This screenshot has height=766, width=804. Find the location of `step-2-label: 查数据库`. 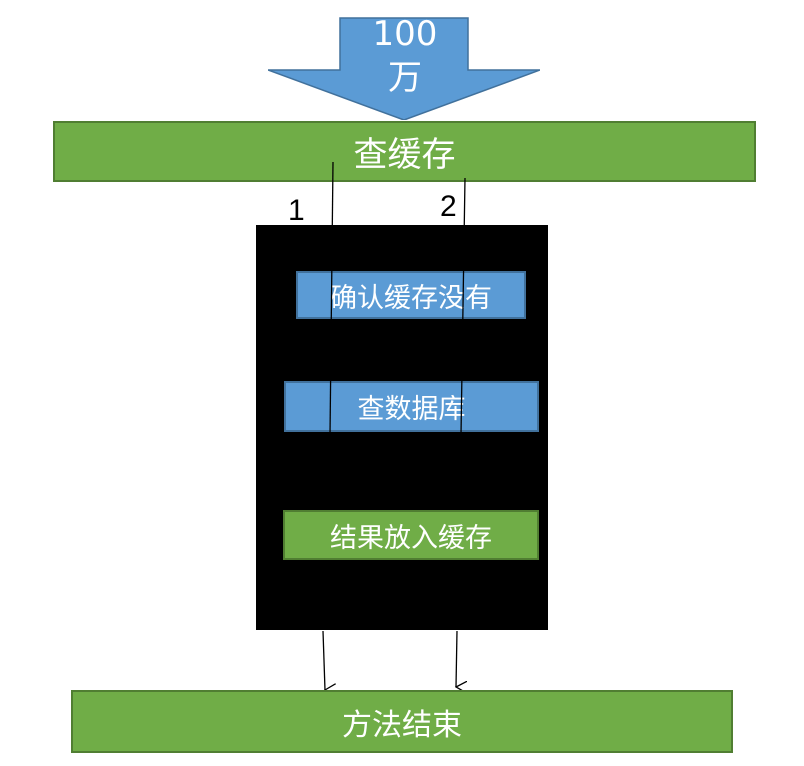

step-2-label: 查数据库 is located at coordinates (411, 409).